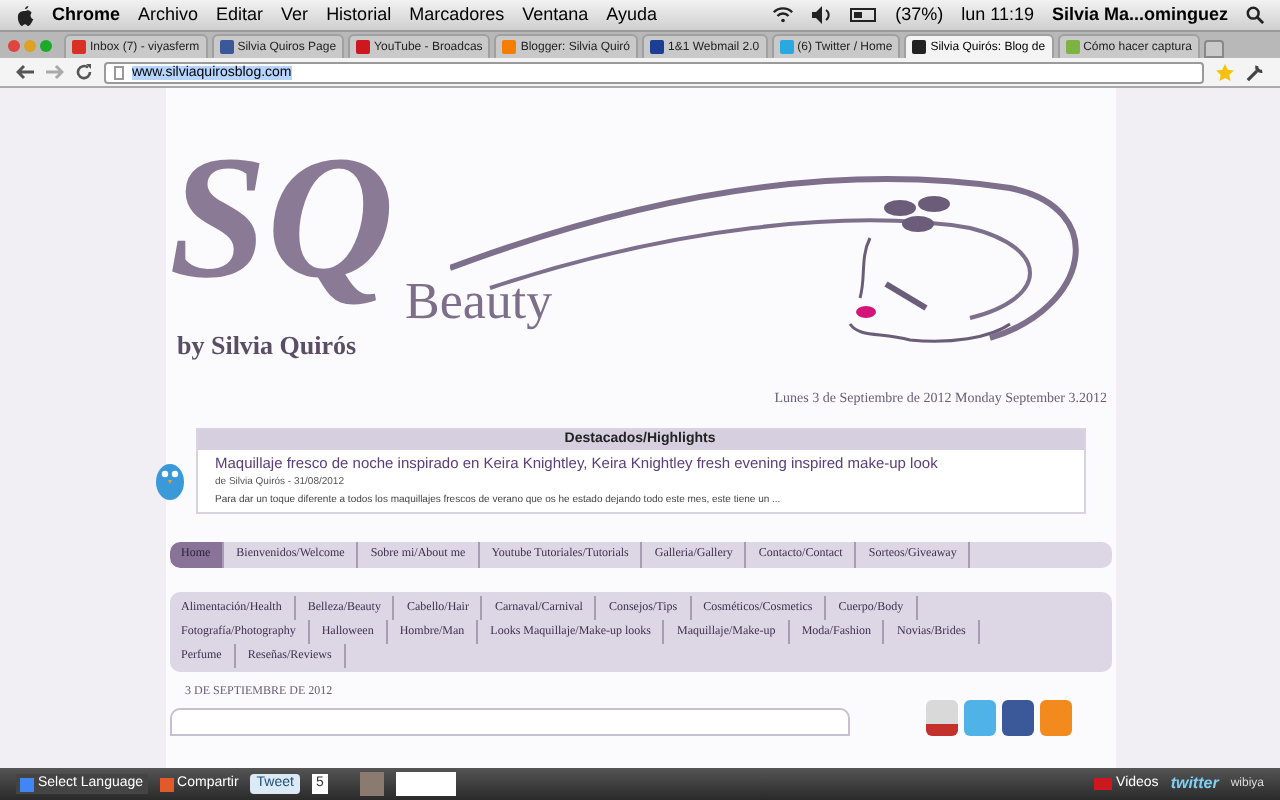 Image resolution: width=1280 pixels, height=800 pixels. What do you see at coordinates (1139, 15) in the screenshot?
I see `user-name: Silvia Ma...ominguez` at bounding box center [1139, 15].